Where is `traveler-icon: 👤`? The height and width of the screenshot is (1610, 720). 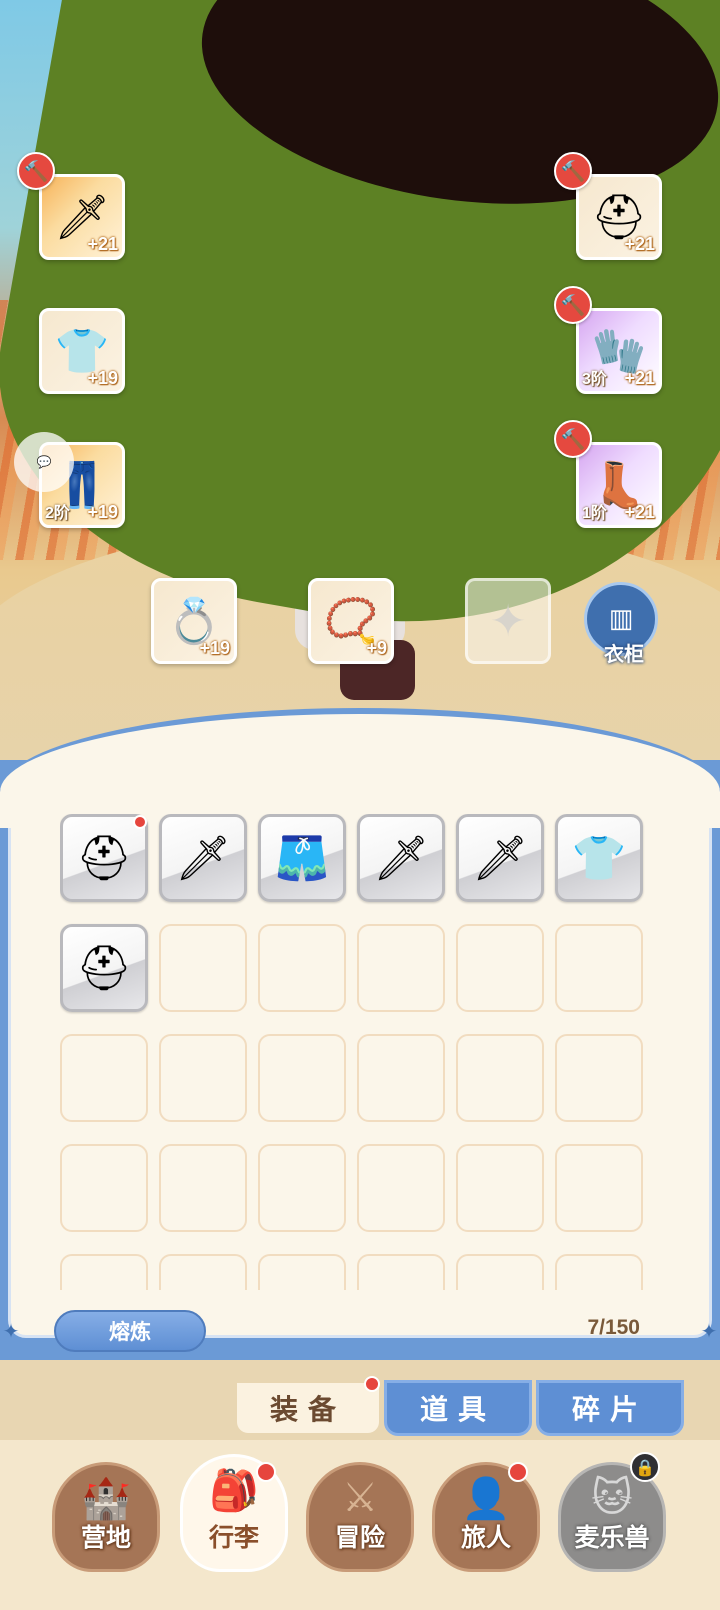 traveler-icon: 👤 is located at coordinates (486, 1499).